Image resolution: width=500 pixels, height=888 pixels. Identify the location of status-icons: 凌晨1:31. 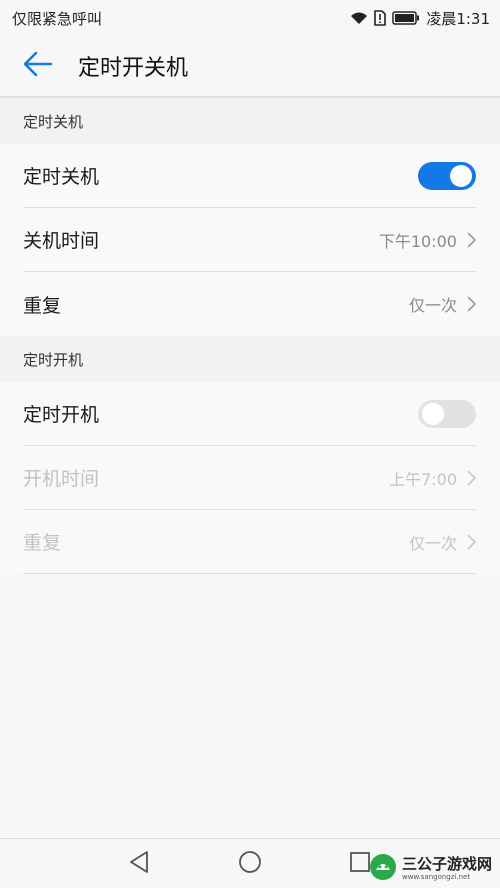
(420, 18).